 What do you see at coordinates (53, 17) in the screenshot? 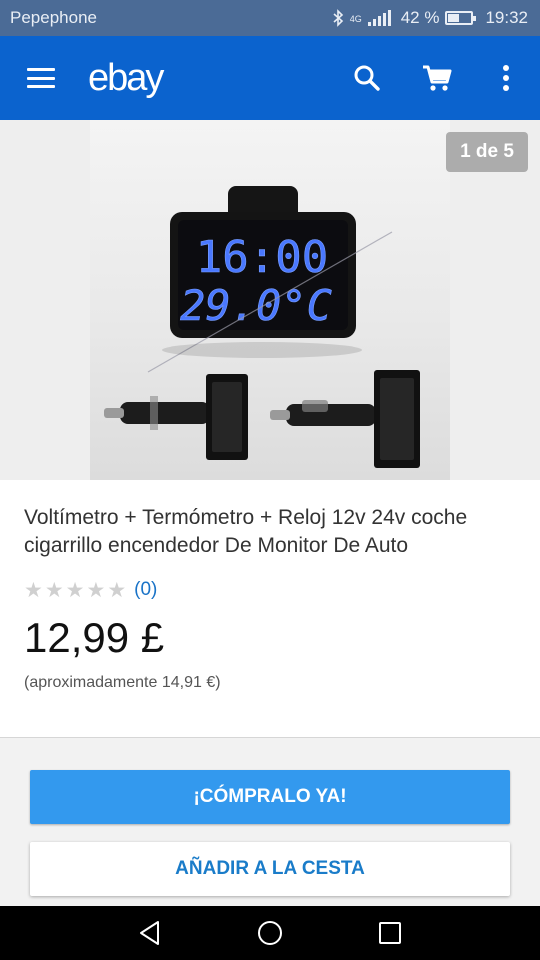
I see `carrier-name: Pepephone` at bounding box center [53, 17].